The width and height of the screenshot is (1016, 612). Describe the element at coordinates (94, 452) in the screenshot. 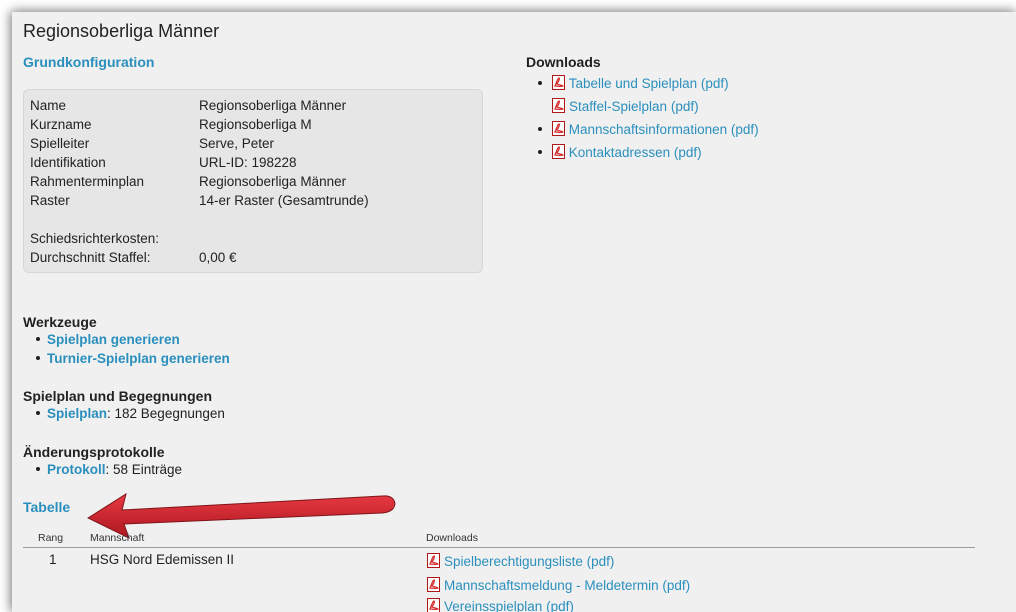

I see `protokolle-heading: Änderungsprotokolle` at that location.